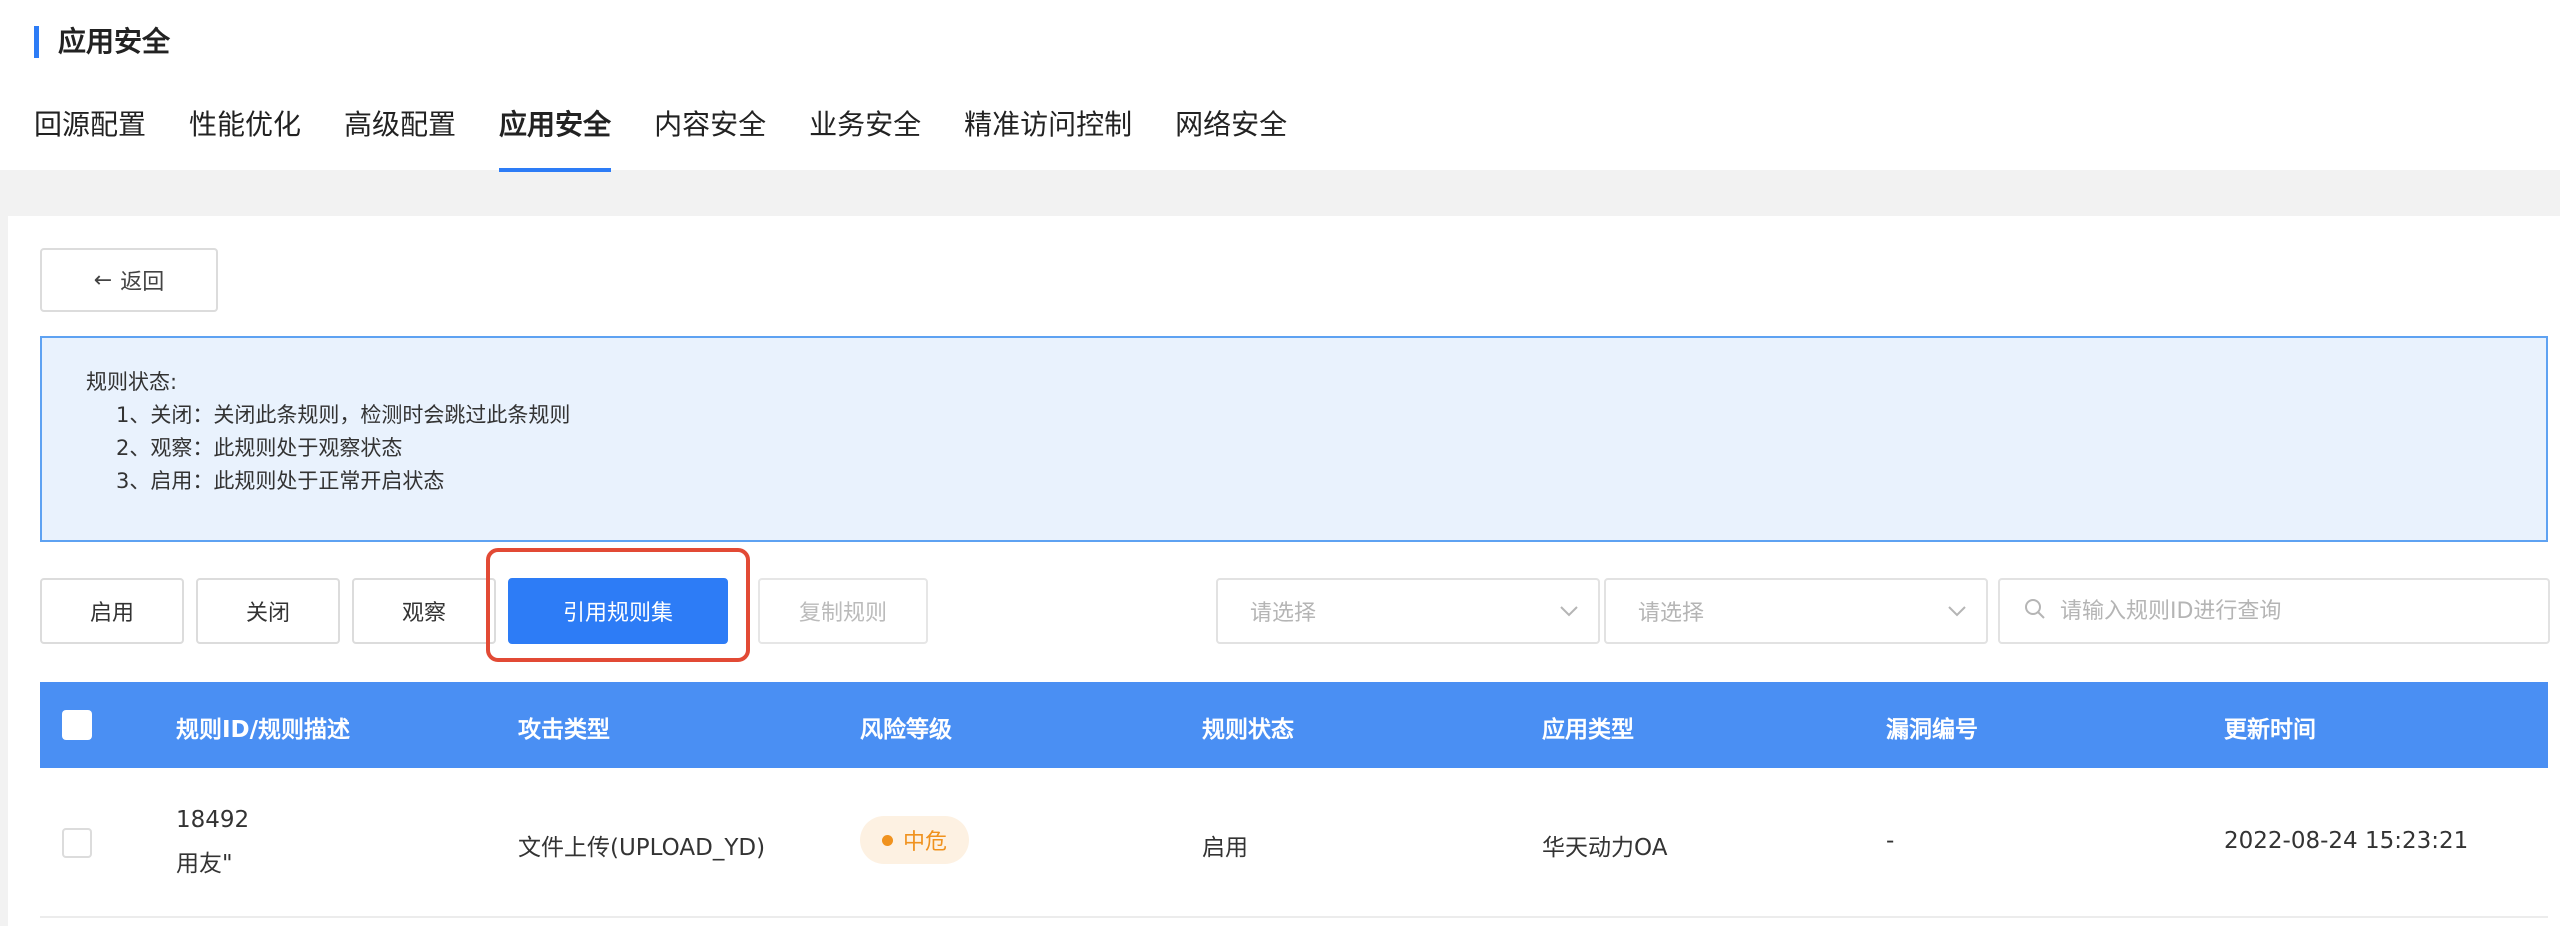 The width and height of the screenshot is (2560, 926). What do you see at coordinates (142, 282) in the screenshot?
I see `back-button-label: 返回` at bounding box center [142, 282].